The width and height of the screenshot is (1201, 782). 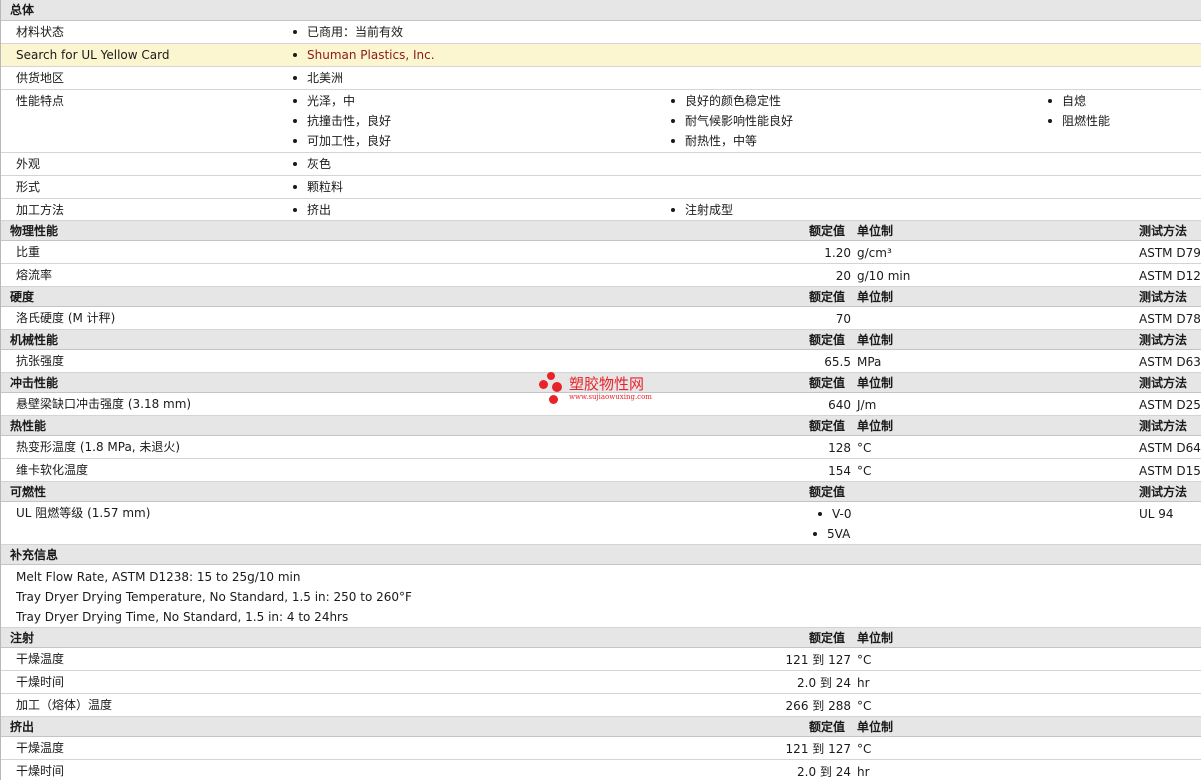 What do you see at coordinates (863, 683) in the screenshot?
I see `property-unit: hr` at bounding box center [863, 683].